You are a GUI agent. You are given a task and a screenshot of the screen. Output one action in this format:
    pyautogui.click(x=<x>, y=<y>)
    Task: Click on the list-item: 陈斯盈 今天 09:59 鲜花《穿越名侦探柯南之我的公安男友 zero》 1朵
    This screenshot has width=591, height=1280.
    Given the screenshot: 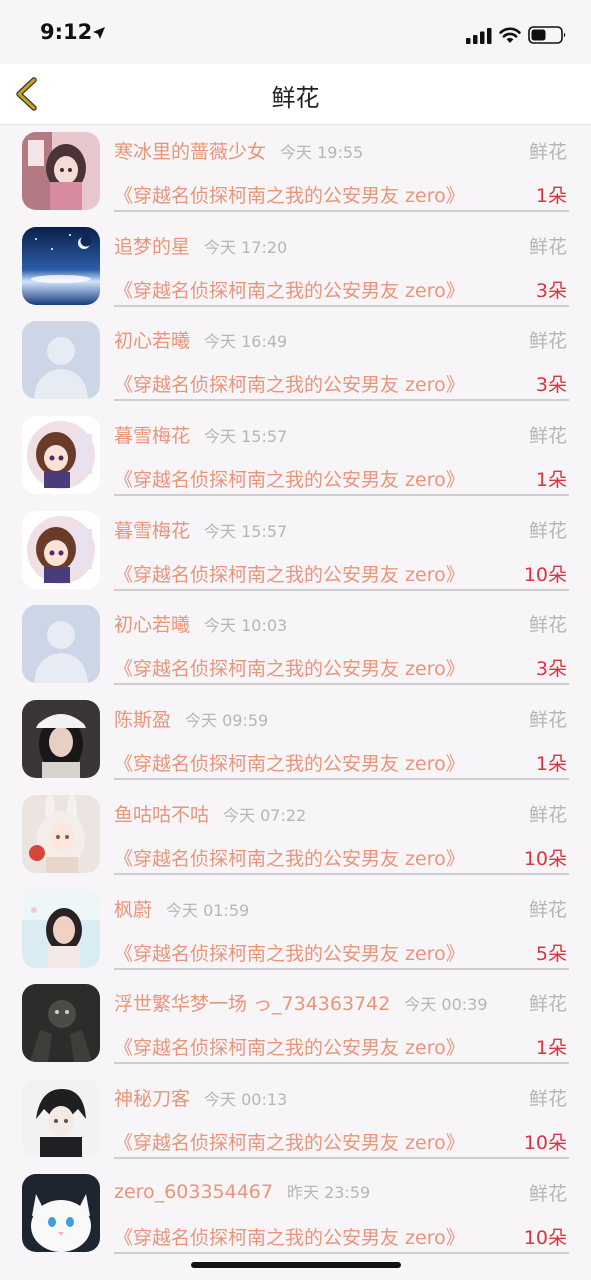 What is the action you would take?
    pyautogui.click(x=295, y=740)
    